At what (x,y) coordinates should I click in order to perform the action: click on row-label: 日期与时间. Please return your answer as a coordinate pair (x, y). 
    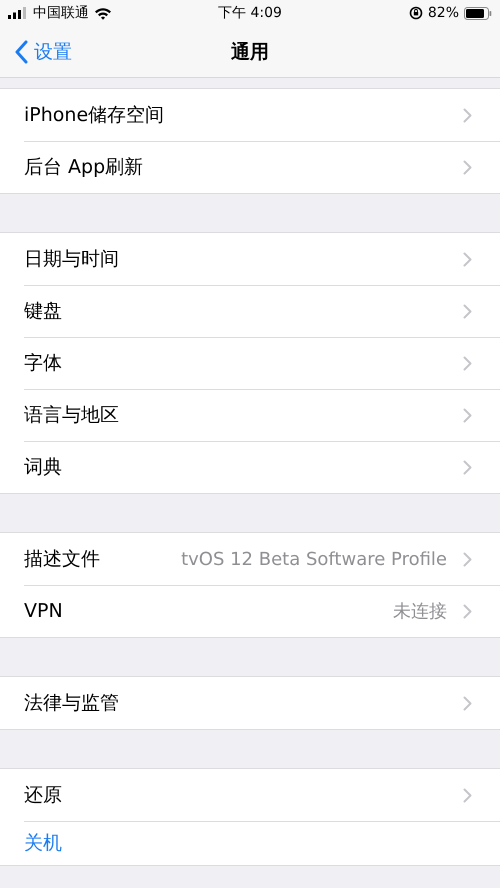
    Looking at the image, I should click on (72, 259).